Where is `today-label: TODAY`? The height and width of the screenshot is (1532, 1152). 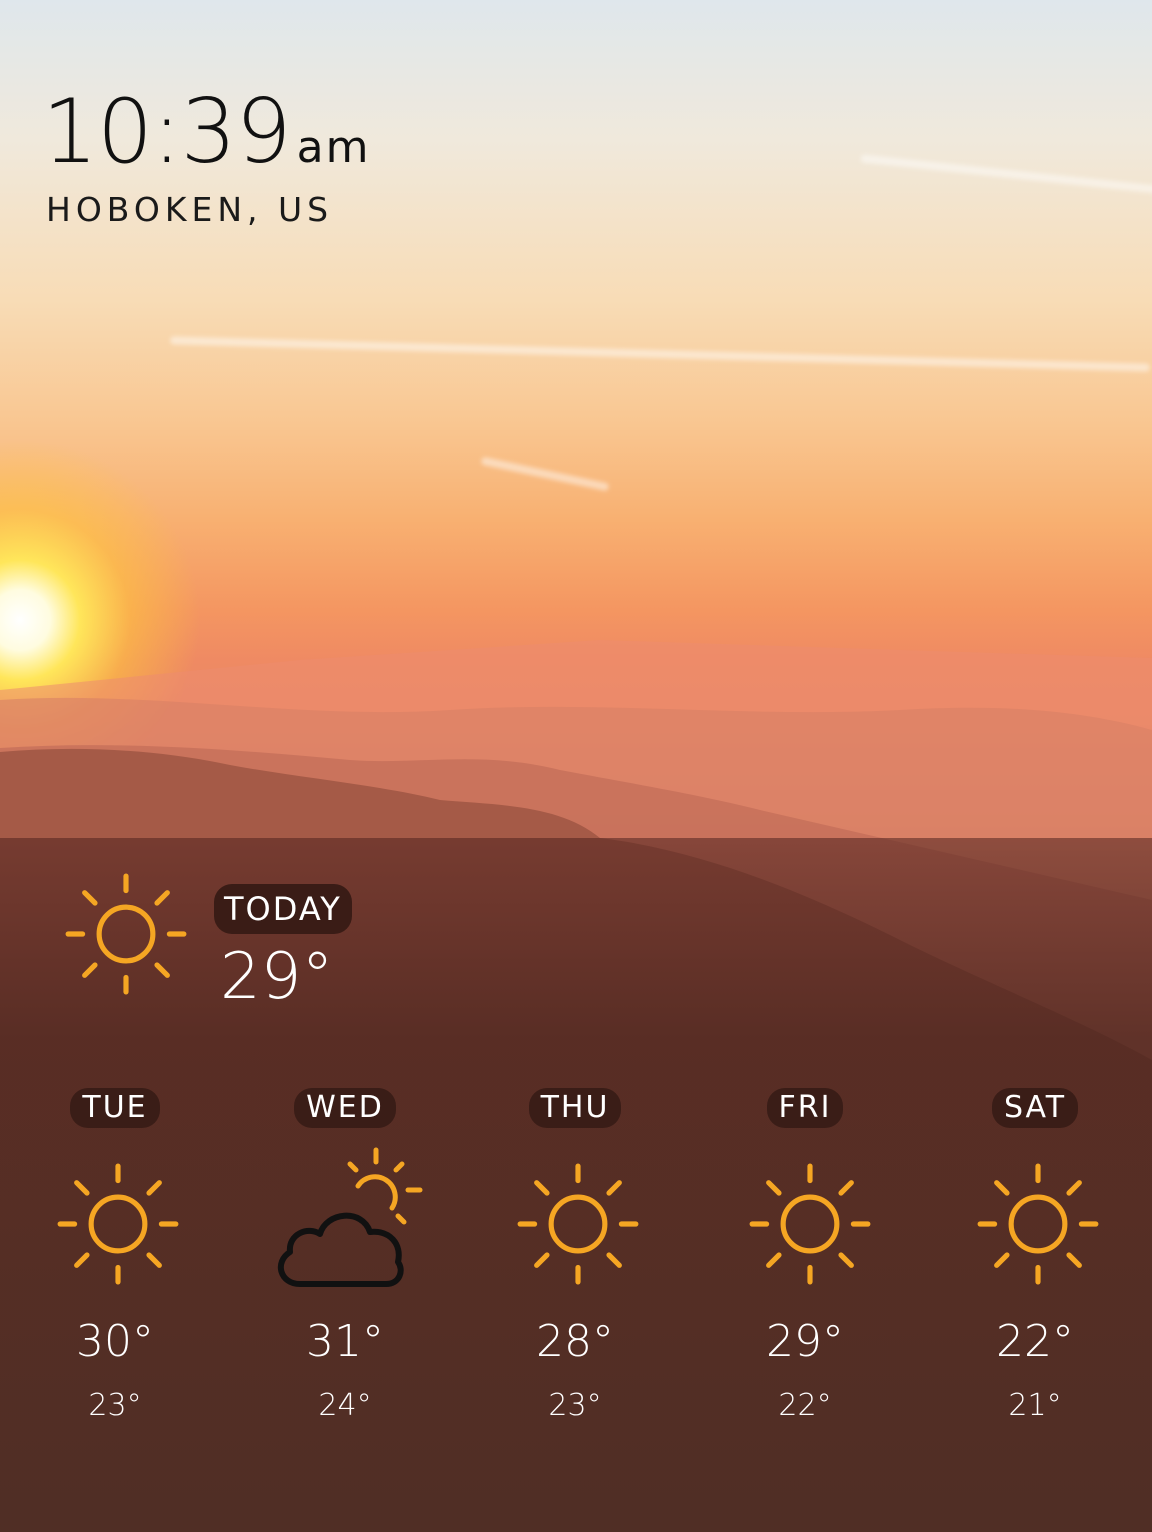
today-label: TODAY is located at coordinates (283, 909).